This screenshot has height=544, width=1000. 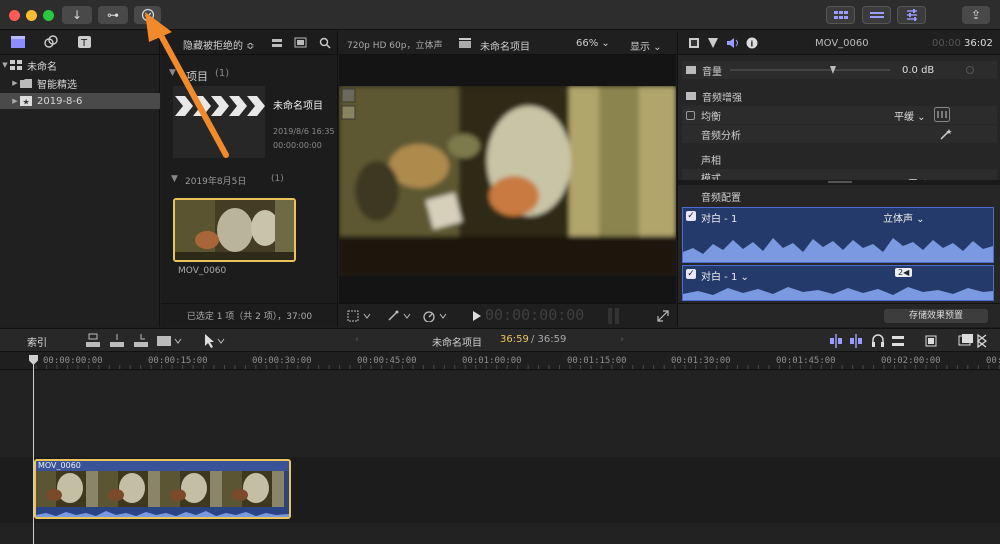 I want to click on insert-clip-icon, so click(x=117, y=340).